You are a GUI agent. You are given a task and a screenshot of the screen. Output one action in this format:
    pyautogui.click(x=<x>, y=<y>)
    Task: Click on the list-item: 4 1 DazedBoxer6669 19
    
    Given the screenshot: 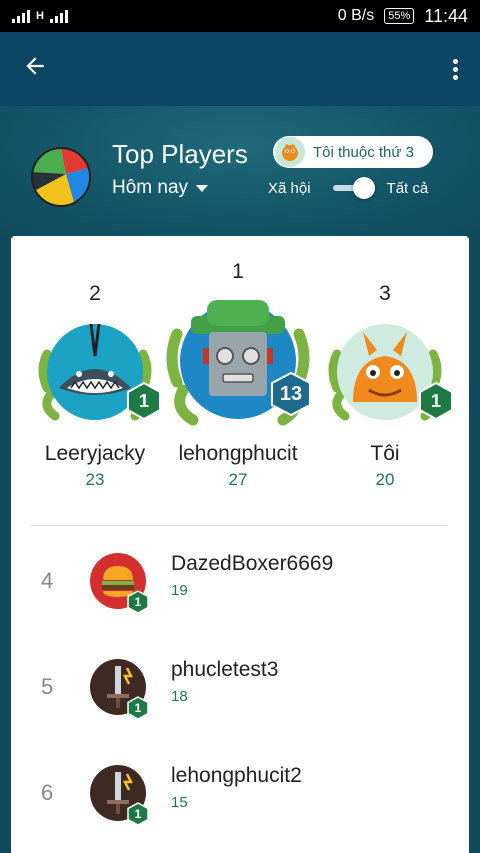 What is the action you would take?
    pyautogui.click(x=240, y=581)
    